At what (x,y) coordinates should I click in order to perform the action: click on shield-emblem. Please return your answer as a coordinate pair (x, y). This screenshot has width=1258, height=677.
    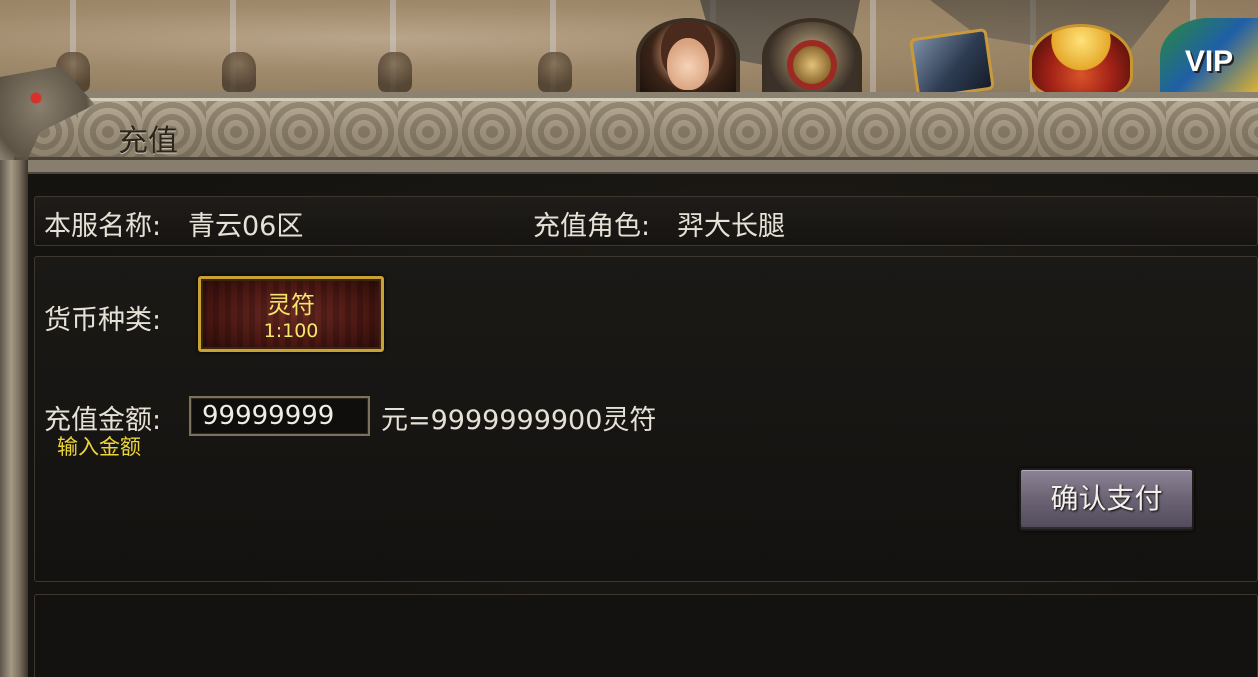
    Looking at the image, I should click on (812, 65).